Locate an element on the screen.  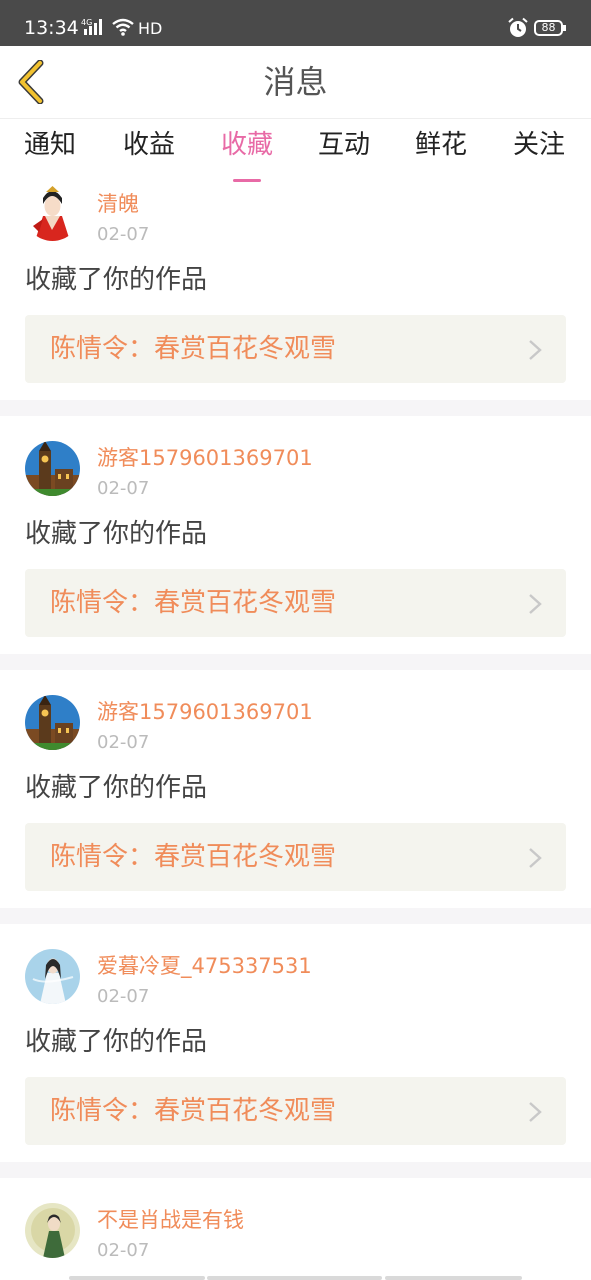
nav-header: 消息 is located at coordinates (295, 82).